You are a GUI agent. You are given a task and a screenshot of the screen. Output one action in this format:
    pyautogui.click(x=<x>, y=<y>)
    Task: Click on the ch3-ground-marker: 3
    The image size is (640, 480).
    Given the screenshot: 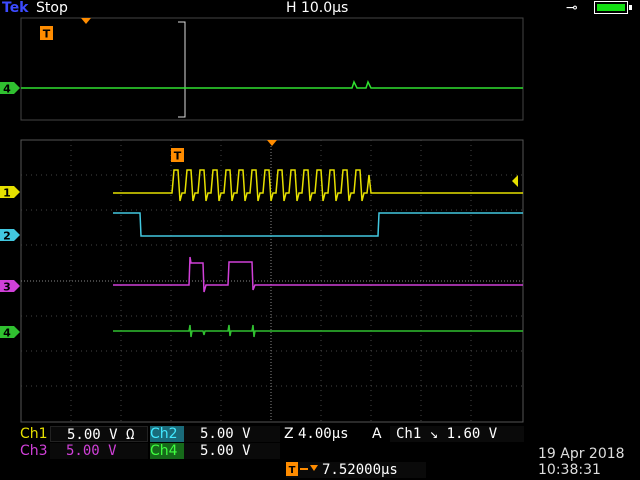 What is the action you would take?
    pyautogui.click(x=10, y=287)
    